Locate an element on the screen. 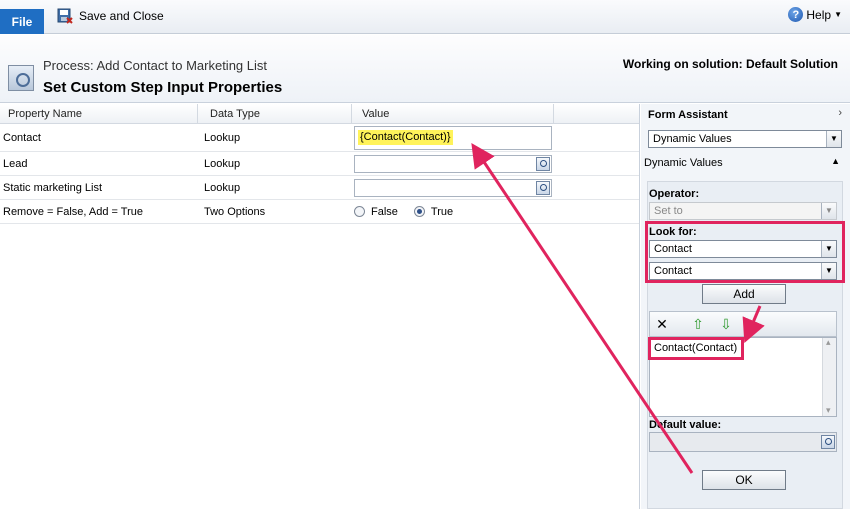  page-title: Set Custom Step Input Properties is located at coordinates (163, 87).